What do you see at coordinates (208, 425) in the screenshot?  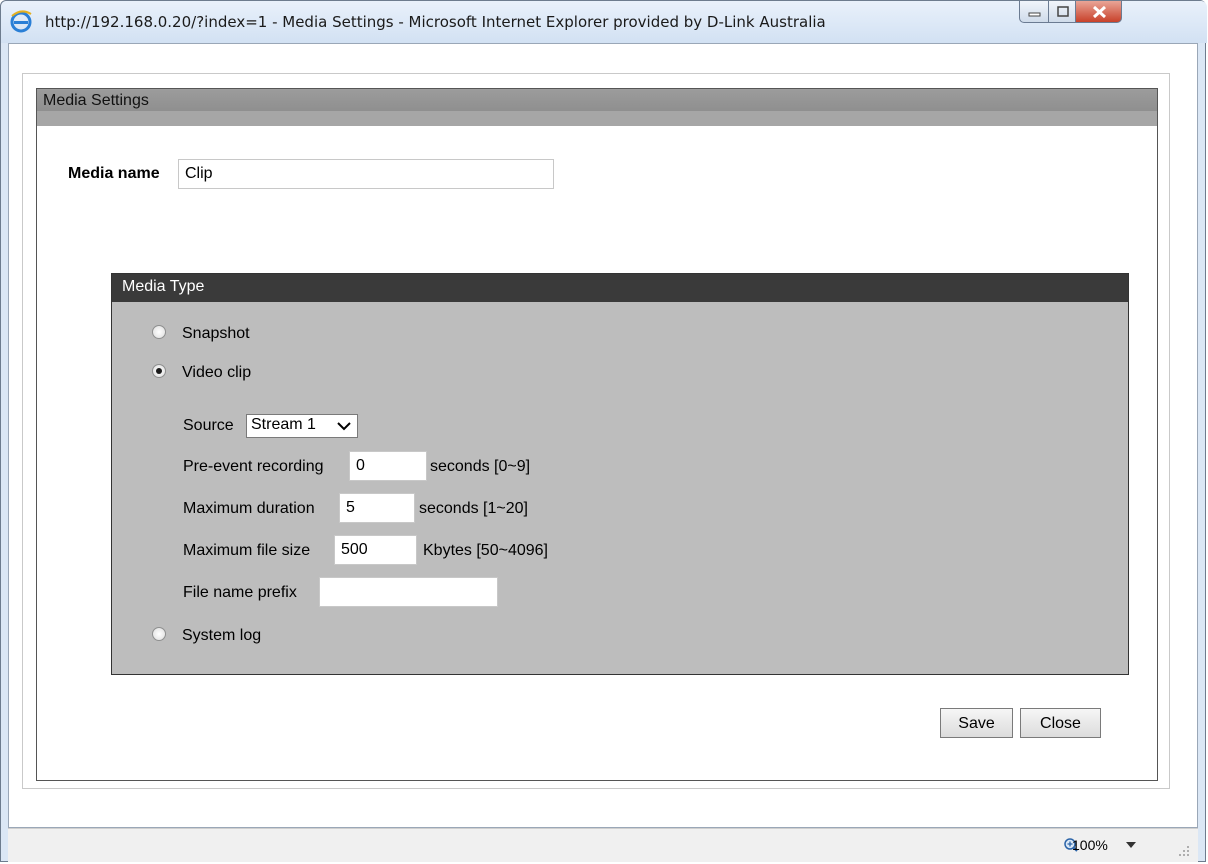 I see `source-label: Source` at bounding box center [208, 425].